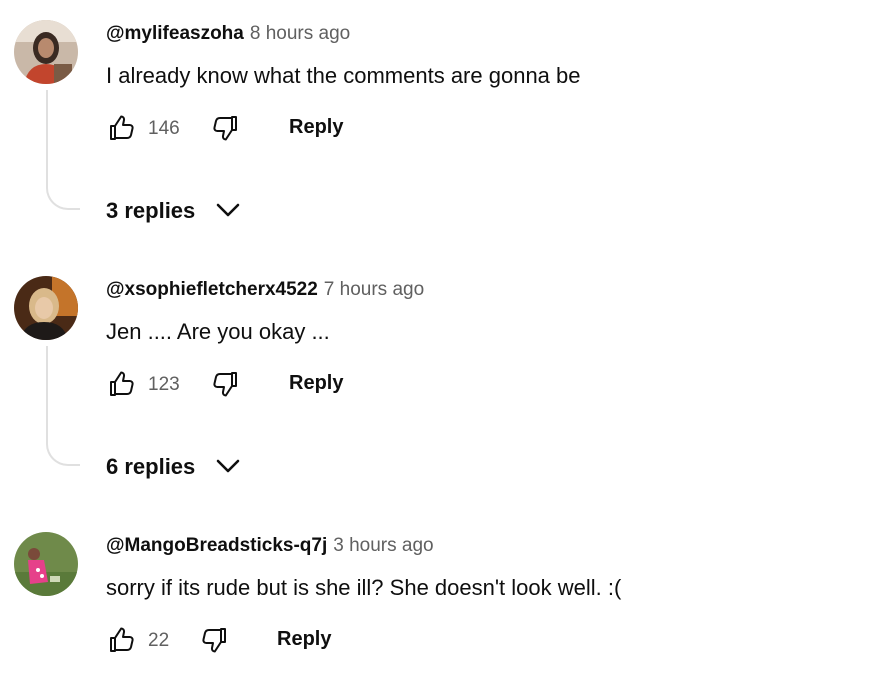  What do you see at coordinates (300, 33) in the screenshot?
I see `timestamp: 8 hours ago` at bounding box center [300, 33].